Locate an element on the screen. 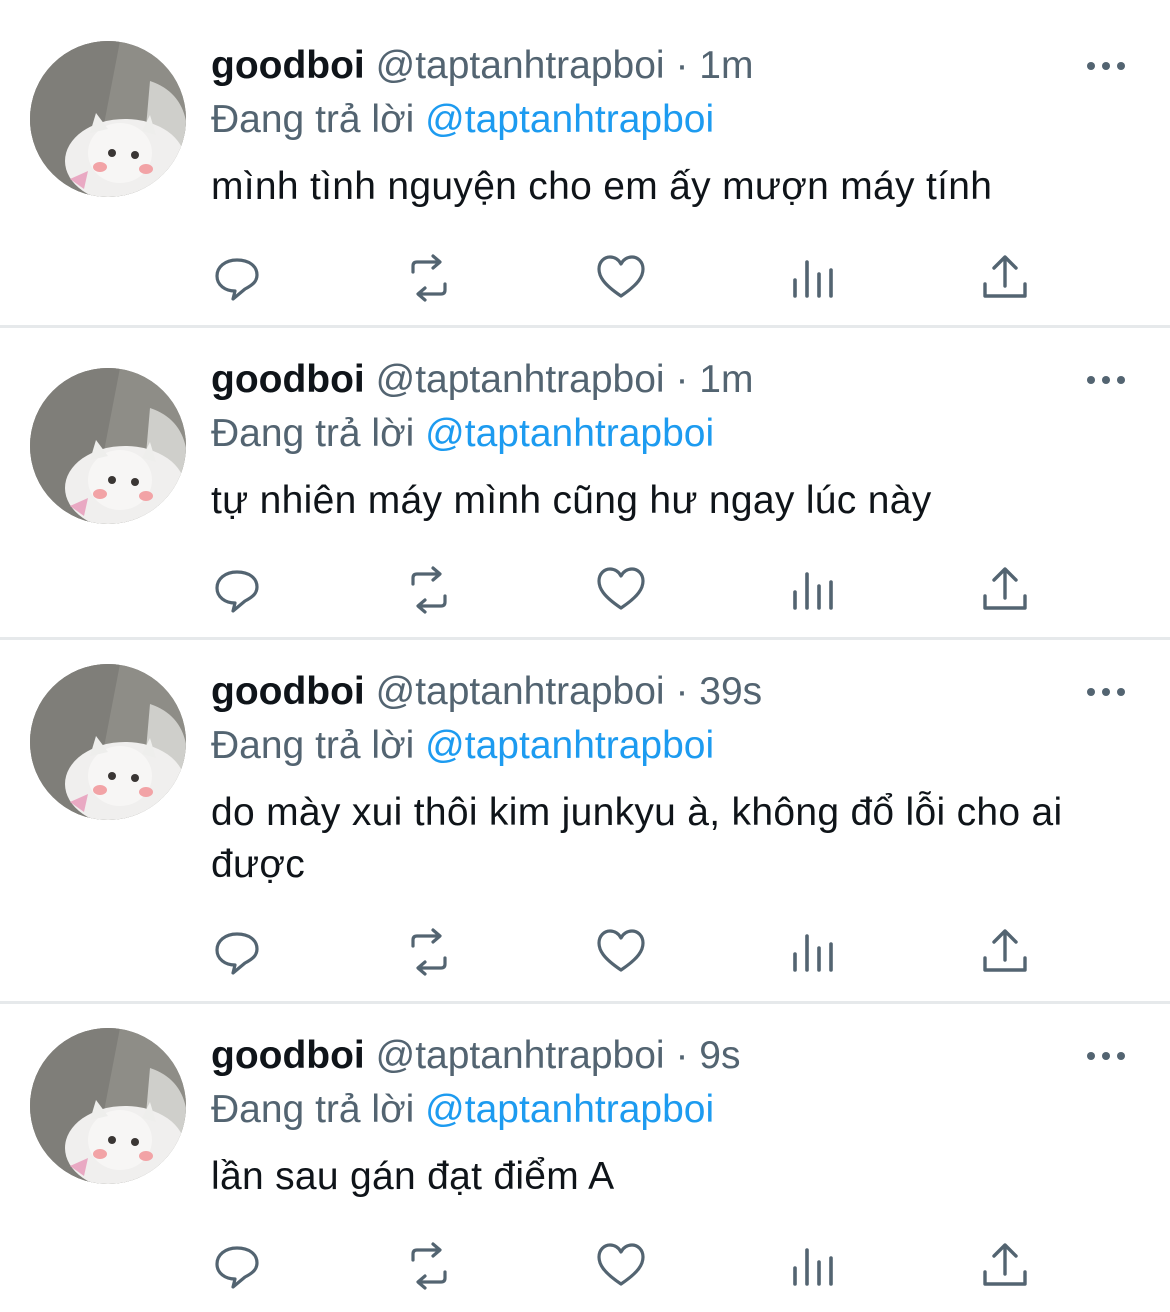  tweet-header: goodboi @taptanhtrapboi · 9s is located at coordinates (670, 1056).